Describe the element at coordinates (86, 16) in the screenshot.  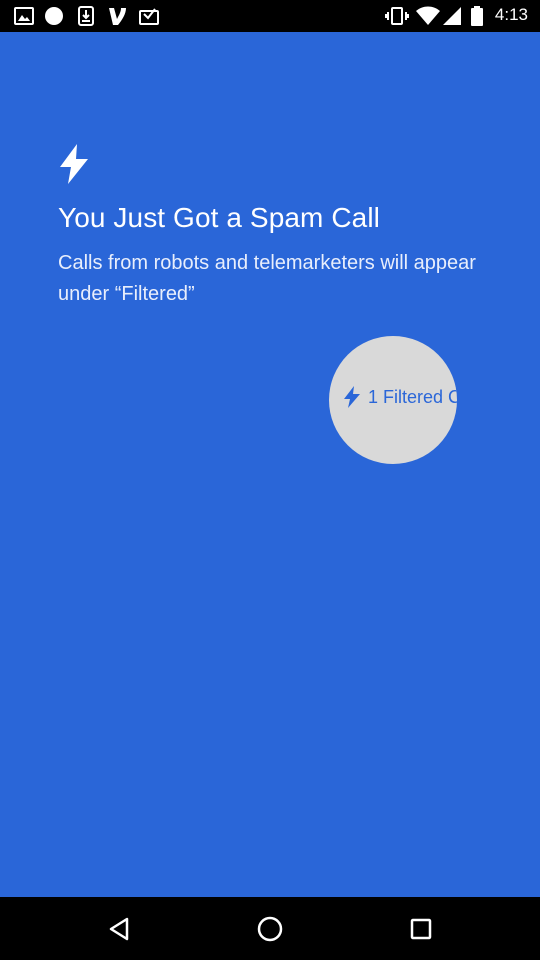
I see `download-icon` at that location.